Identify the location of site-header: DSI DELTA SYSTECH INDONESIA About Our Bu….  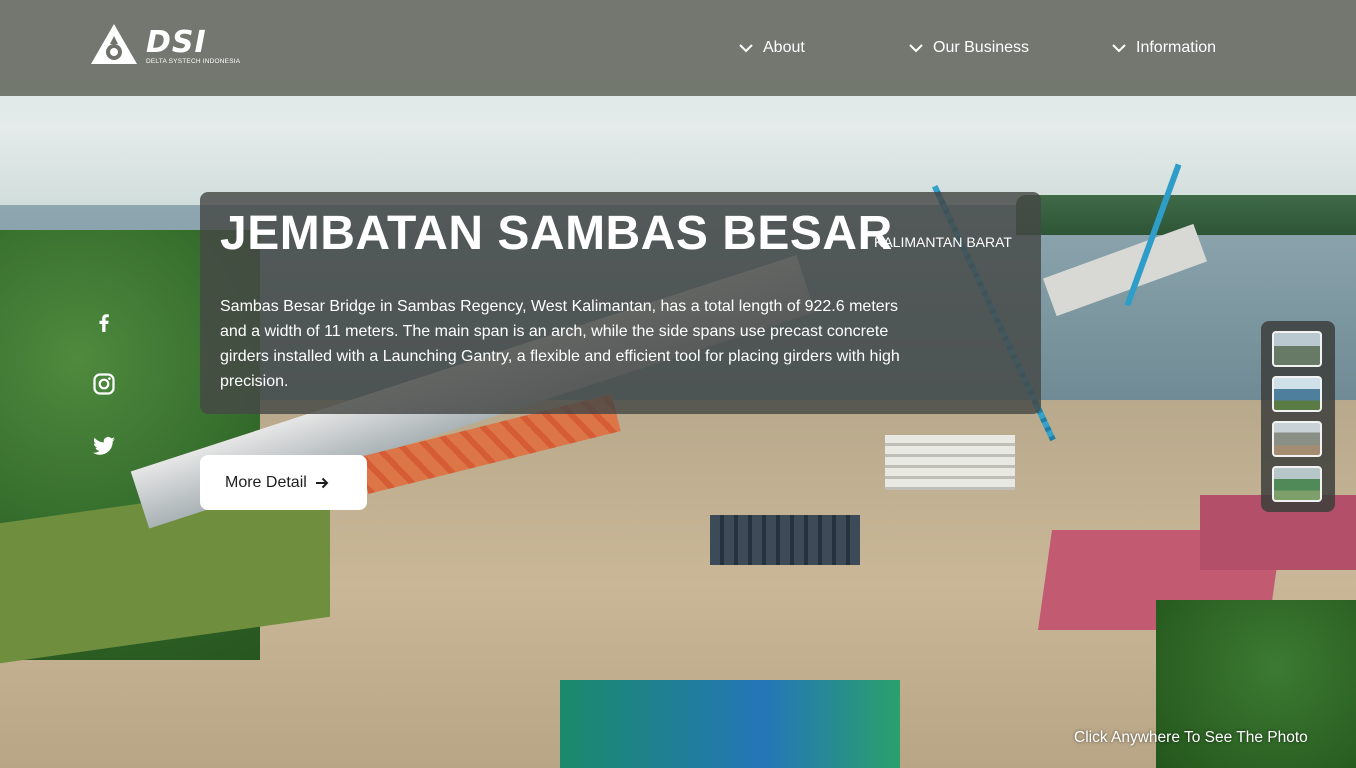
(678, 48).